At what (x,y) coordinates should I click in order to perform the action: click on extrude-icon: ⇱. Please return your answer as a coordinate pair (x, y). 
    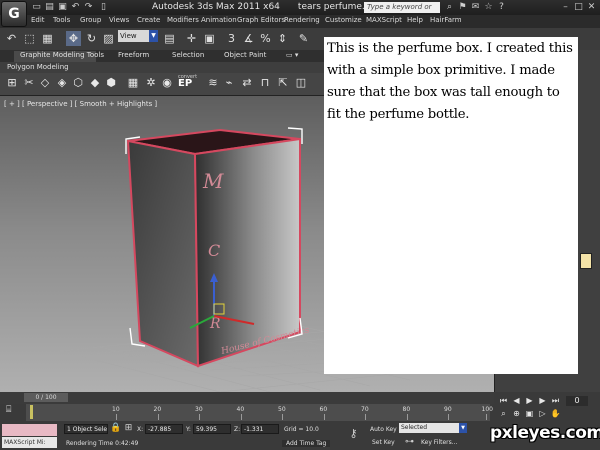
    Looking at the image, I should click on (283, 83).